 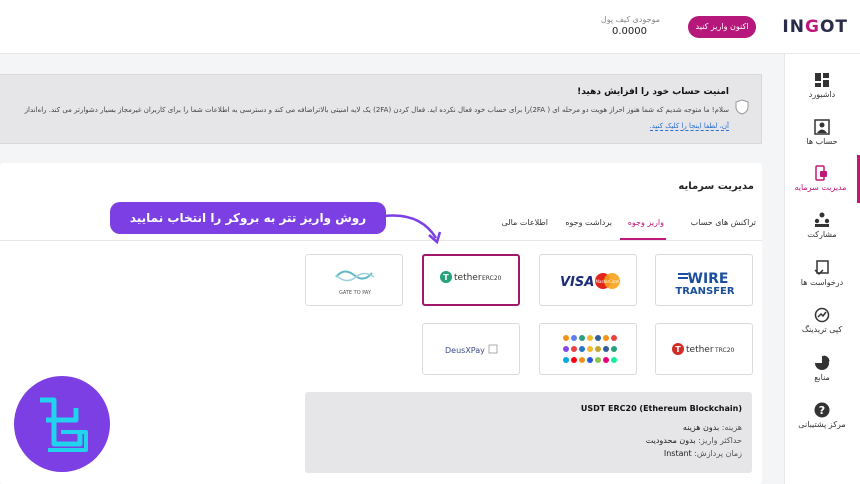 I want to click on enable-2fa-link: آن، لطفا اینجا را کلیک کنید., so click(x=689, y=126).